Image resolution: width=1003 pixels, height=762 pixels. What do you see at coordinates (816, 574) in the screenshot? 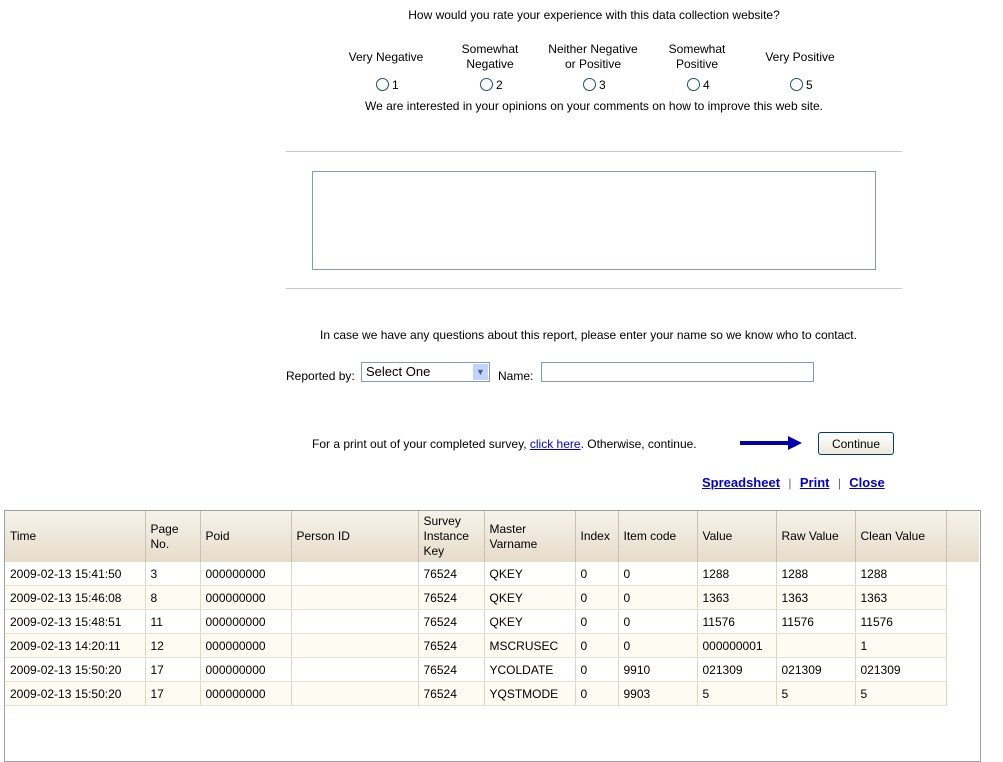
I see `table-cell: 1288` at bounding box center [816, 574].